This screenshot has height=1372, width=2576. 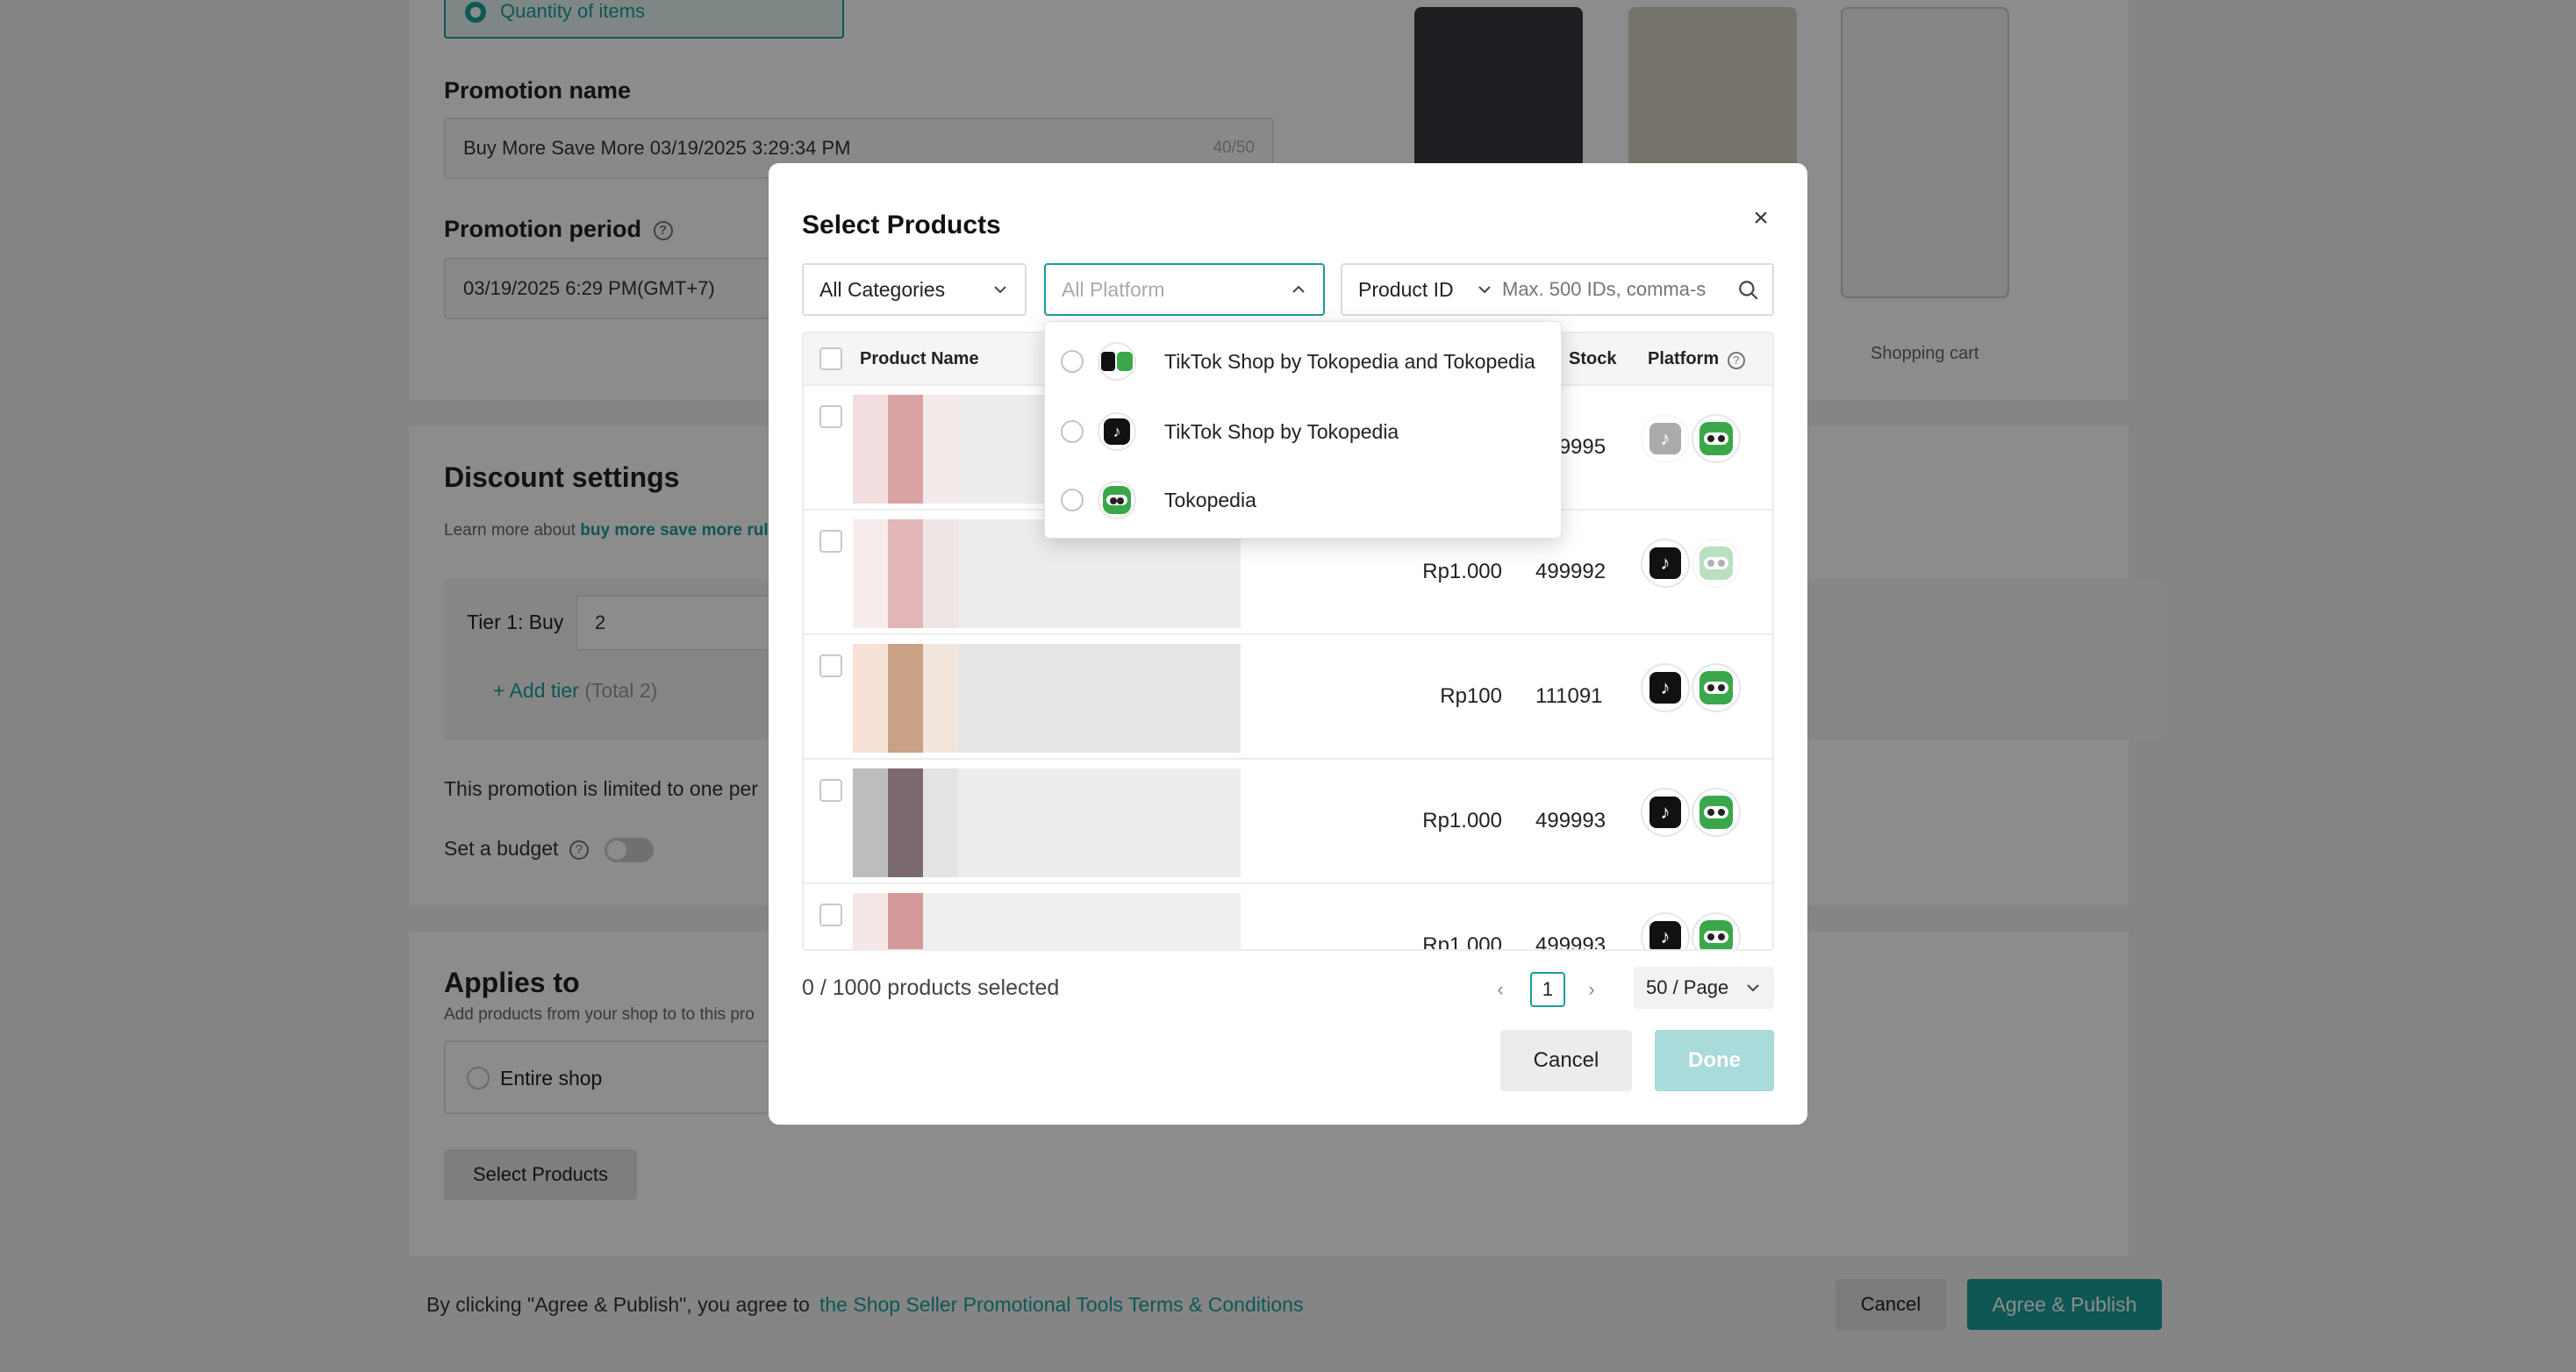 I want to click on select-all-checkbox, so click(x=830, y=358).